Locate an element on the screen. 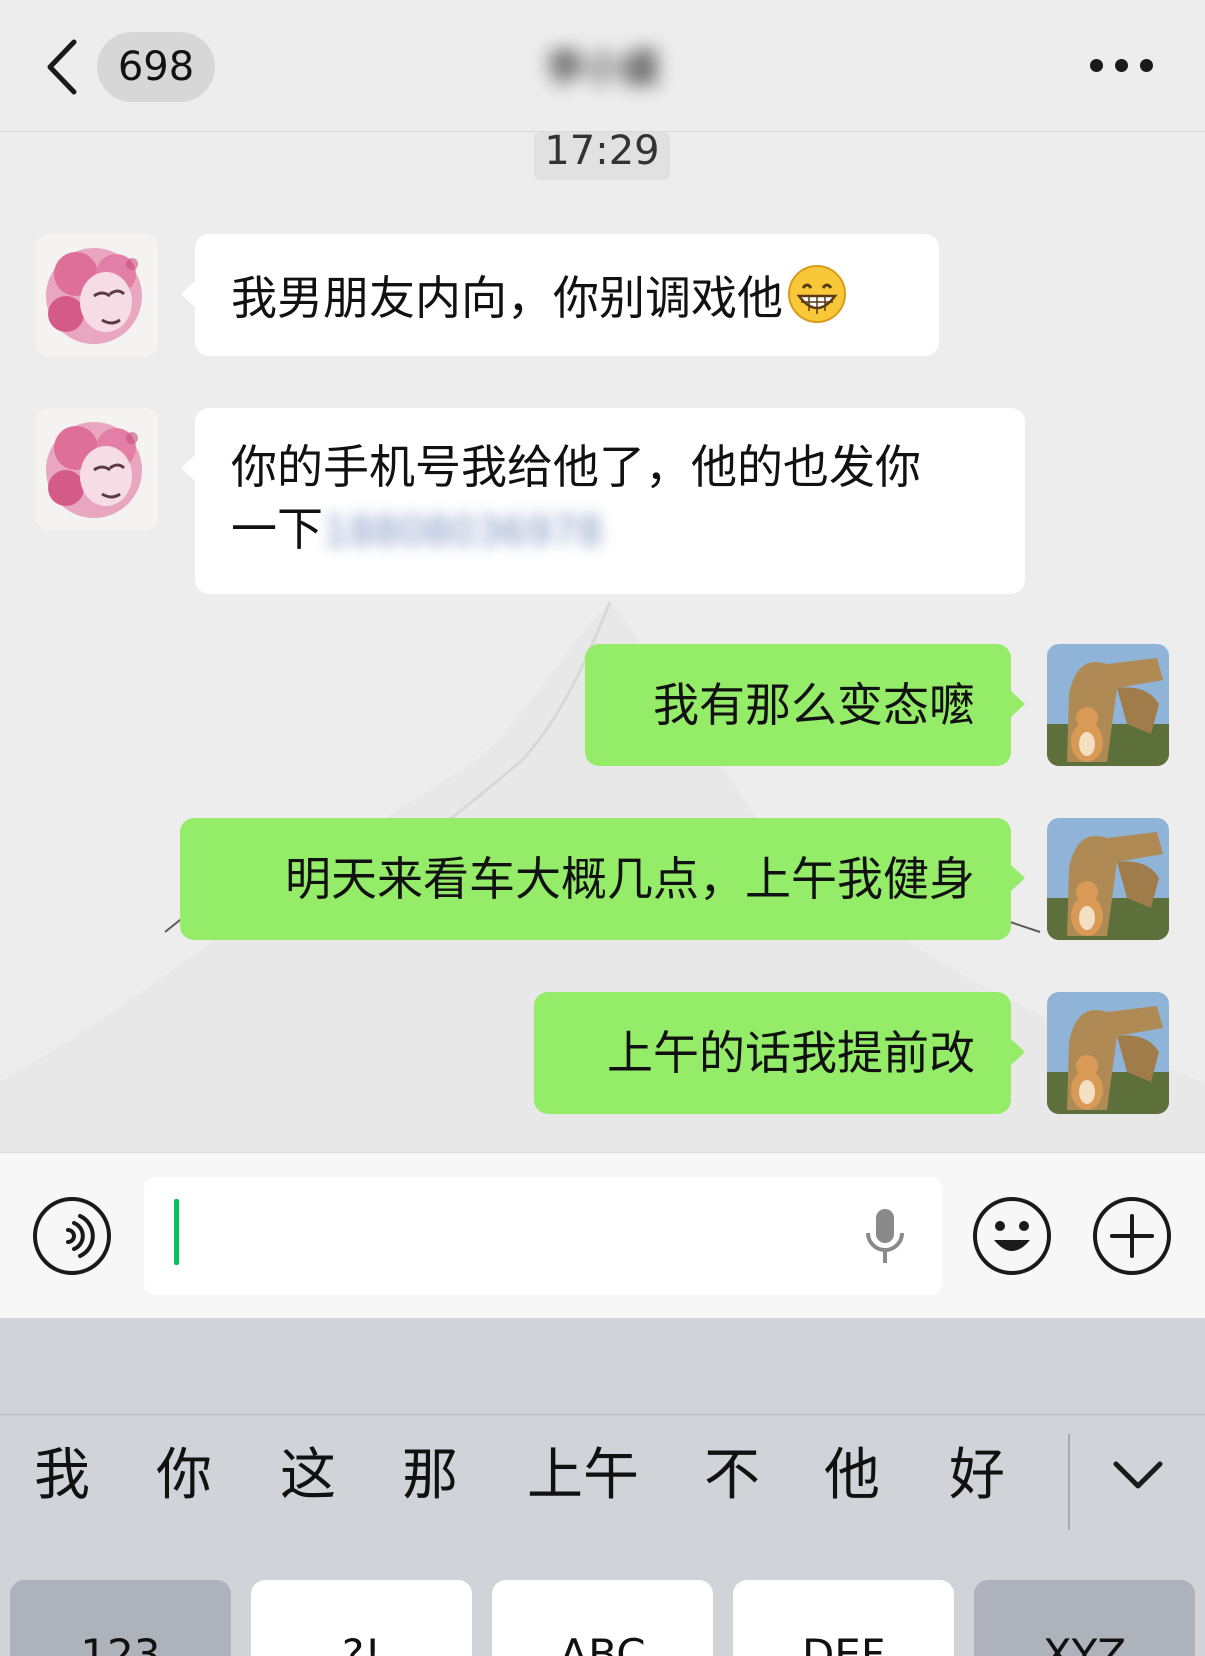  message-bubble-outgoing: 我有那么变态嚒 is located at coordinates (805, 705).